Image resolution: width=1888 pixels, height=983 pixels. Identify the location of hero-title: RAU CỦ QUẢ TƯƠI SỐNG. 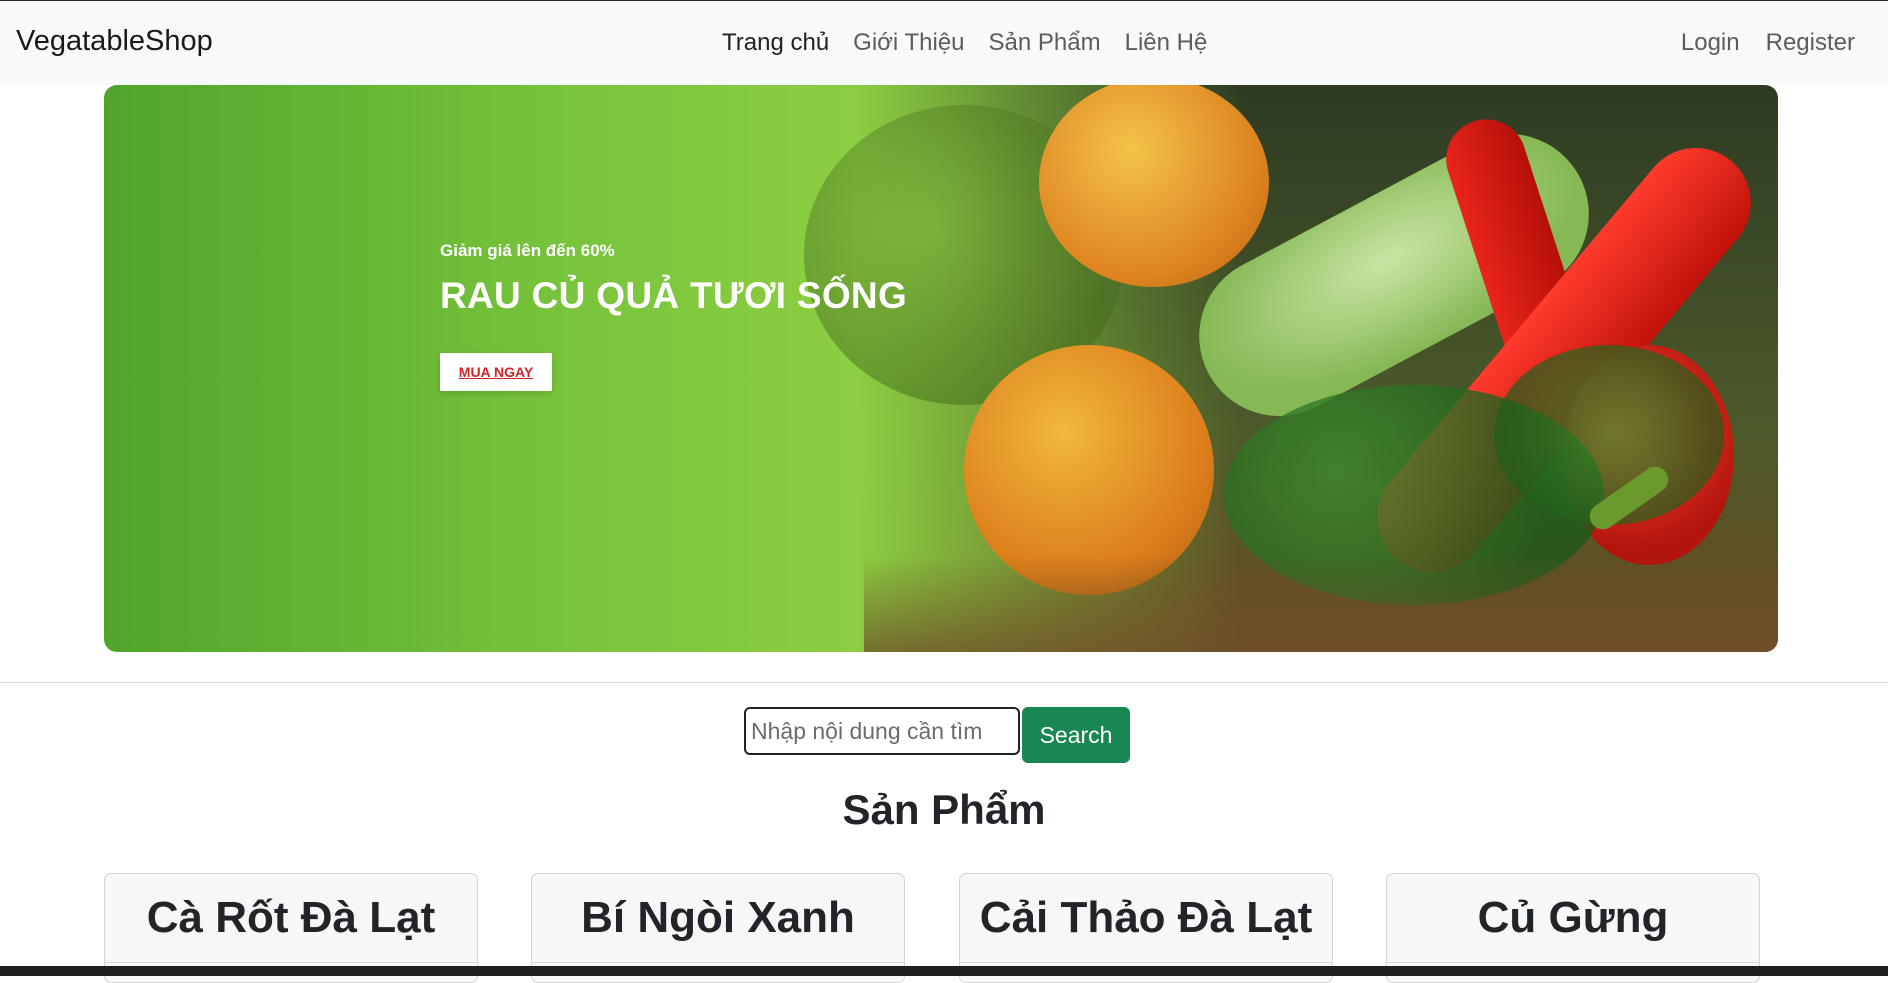
(674, 295).